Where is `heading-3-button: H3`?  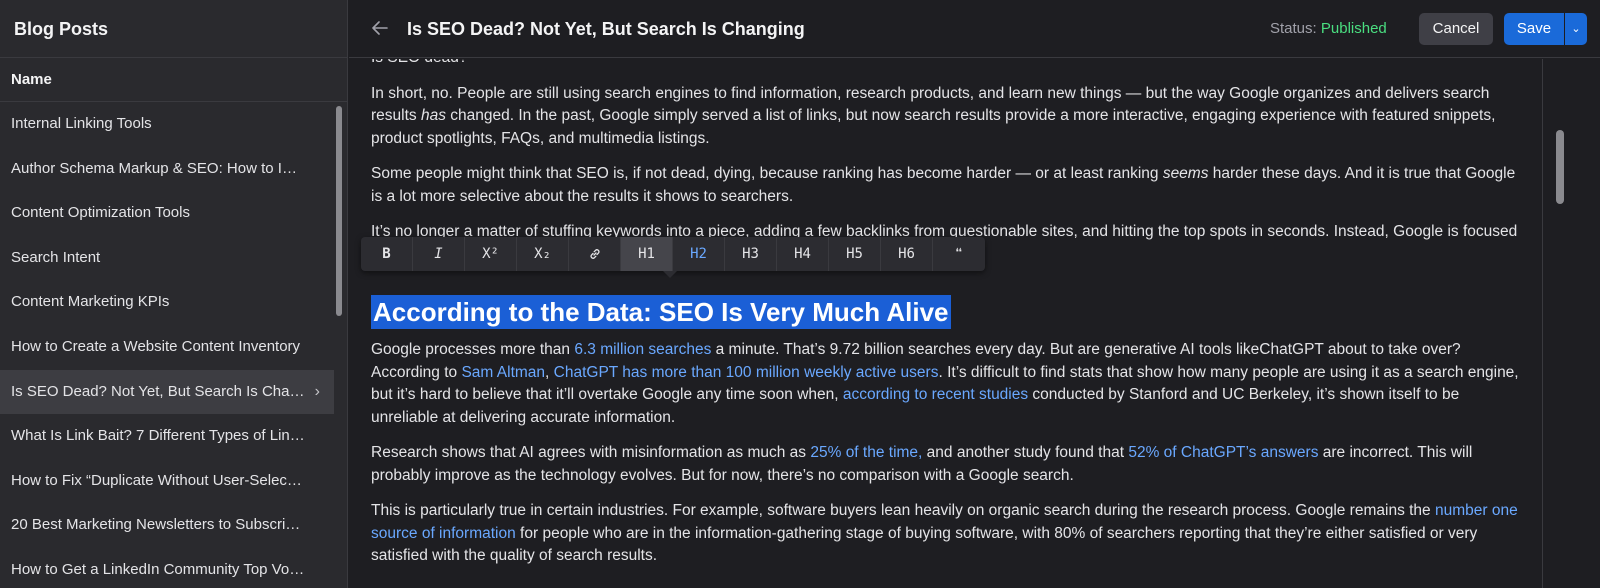
heading-3-button: H3 is located at coordinates (751, 254).